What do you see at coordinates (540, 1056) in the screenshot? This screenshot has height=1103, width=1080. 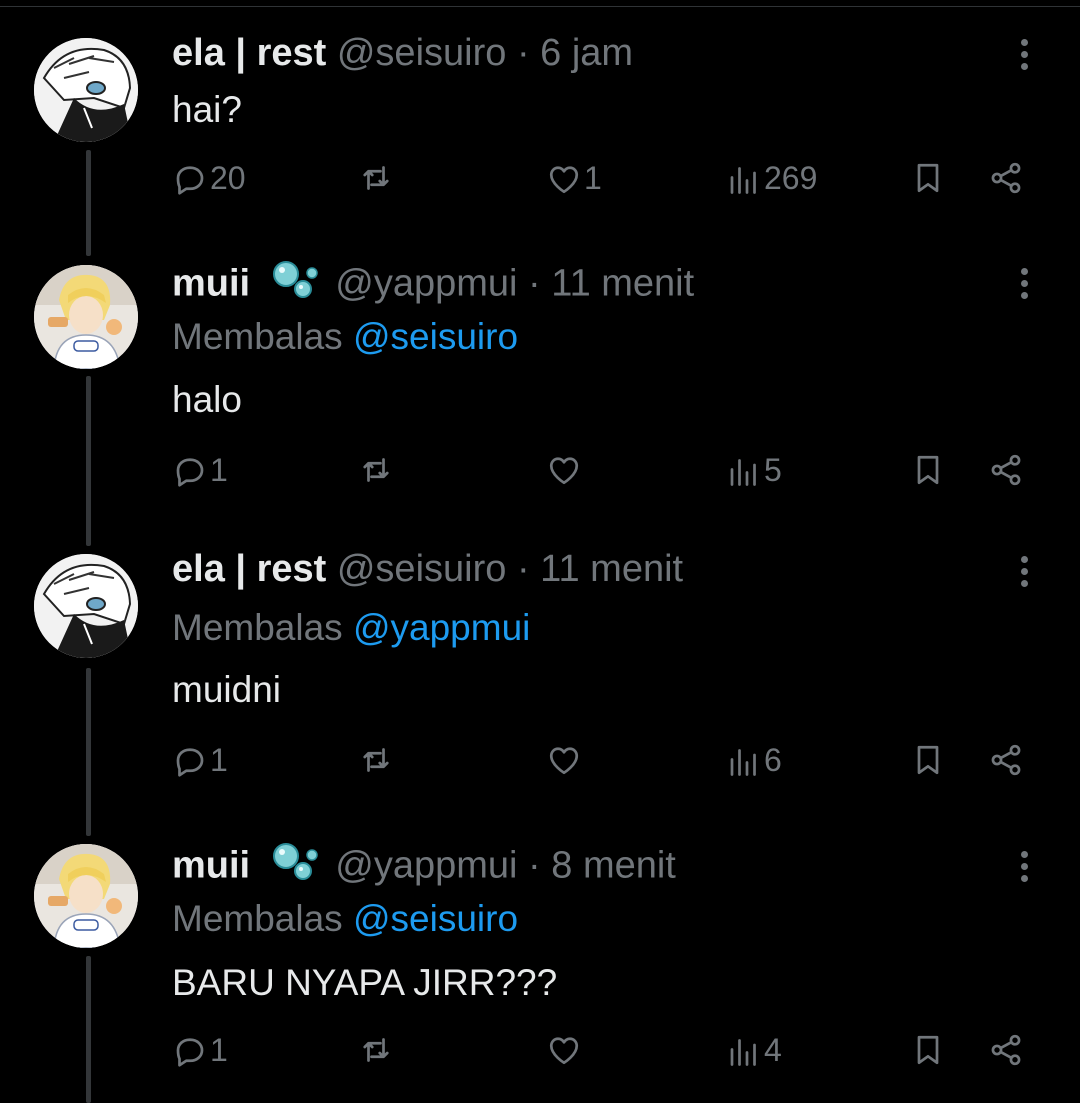 I see `action-bar: 1 4` at bounding box center [540, 1056].